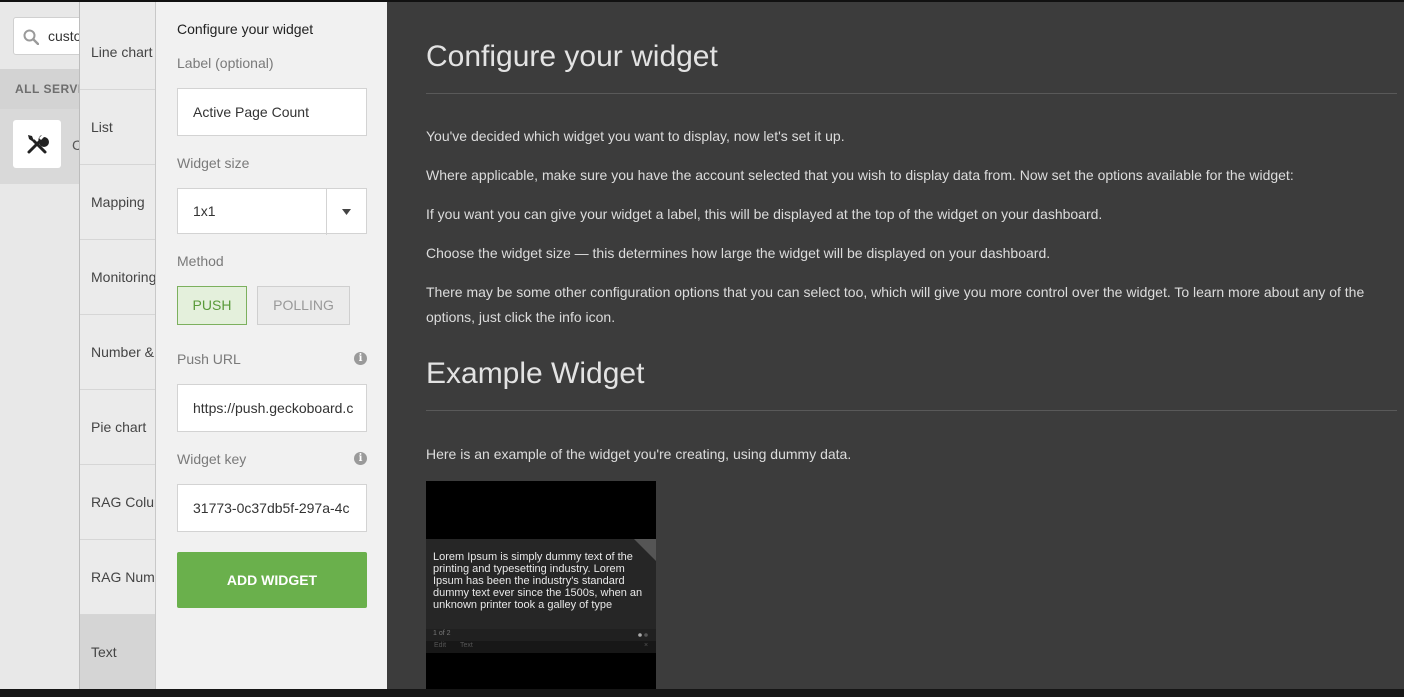  What do you see at coordinates (466, 645) in the screenshot?
I see `type-label: Text` at bounding box center [466, 645].